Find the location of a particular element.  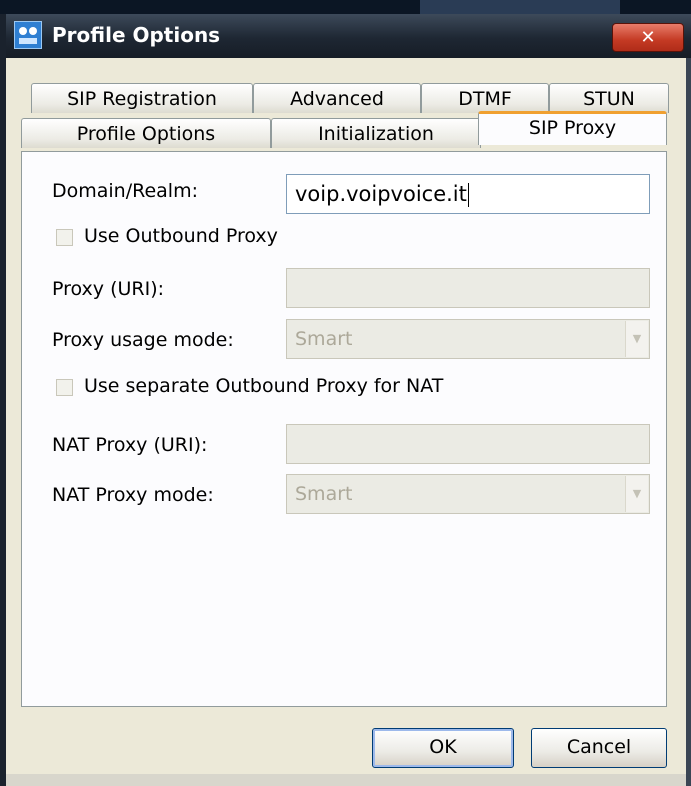

proxy-usage-mode-select: Smart ▼ is located at coordinates (468, 339).